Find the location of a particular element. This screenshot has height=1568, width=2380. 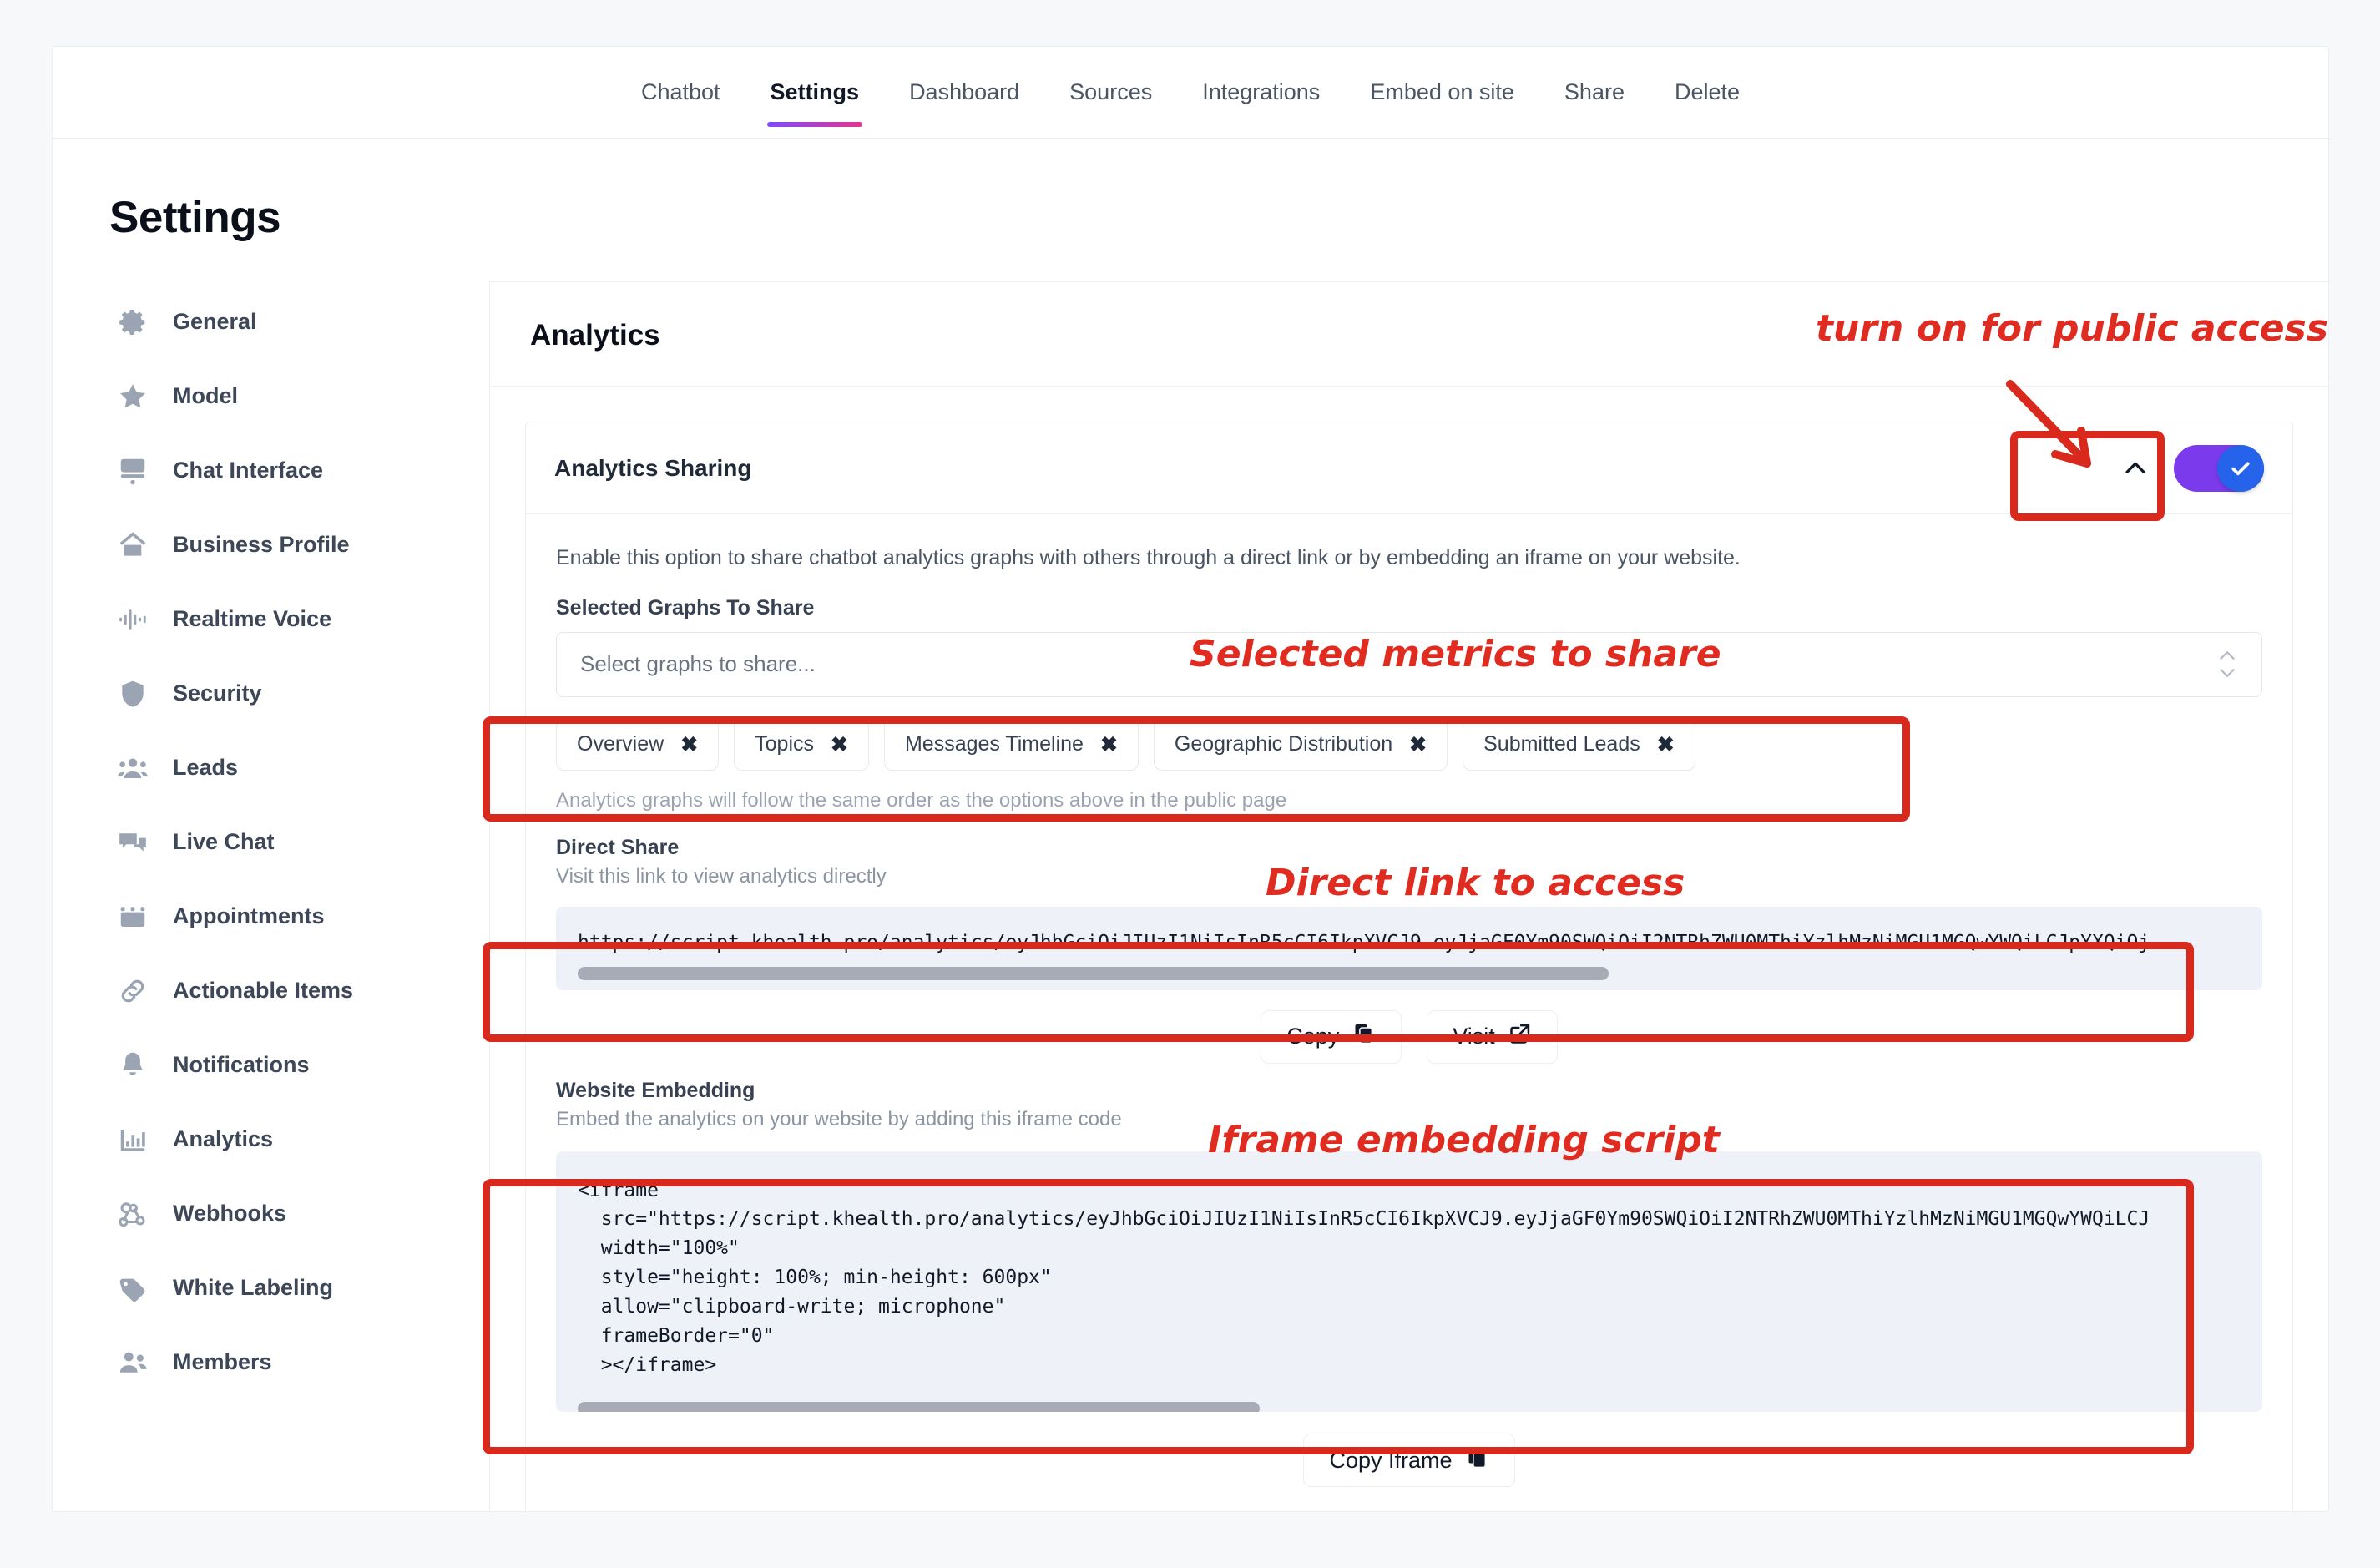

sidebar-item-chat-interface: Chat Interface is located at coordinates (299, 470).